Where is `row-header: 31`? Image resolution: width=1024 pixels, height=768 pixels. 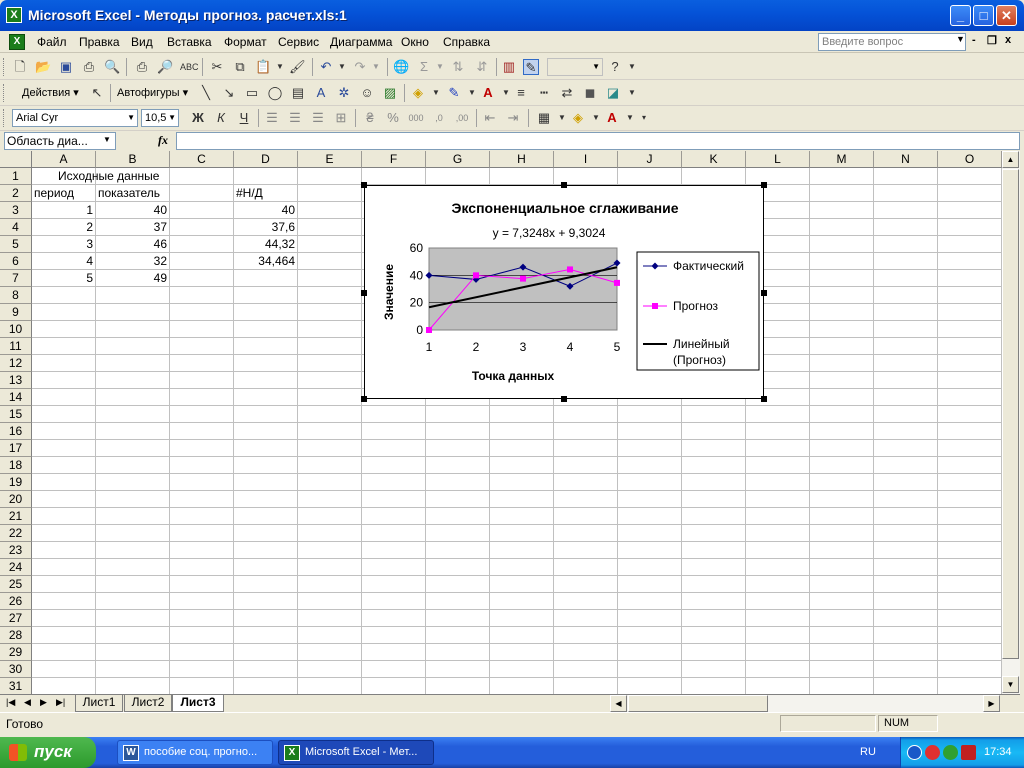
row-header: 31 is located at coordinates (16, 686).